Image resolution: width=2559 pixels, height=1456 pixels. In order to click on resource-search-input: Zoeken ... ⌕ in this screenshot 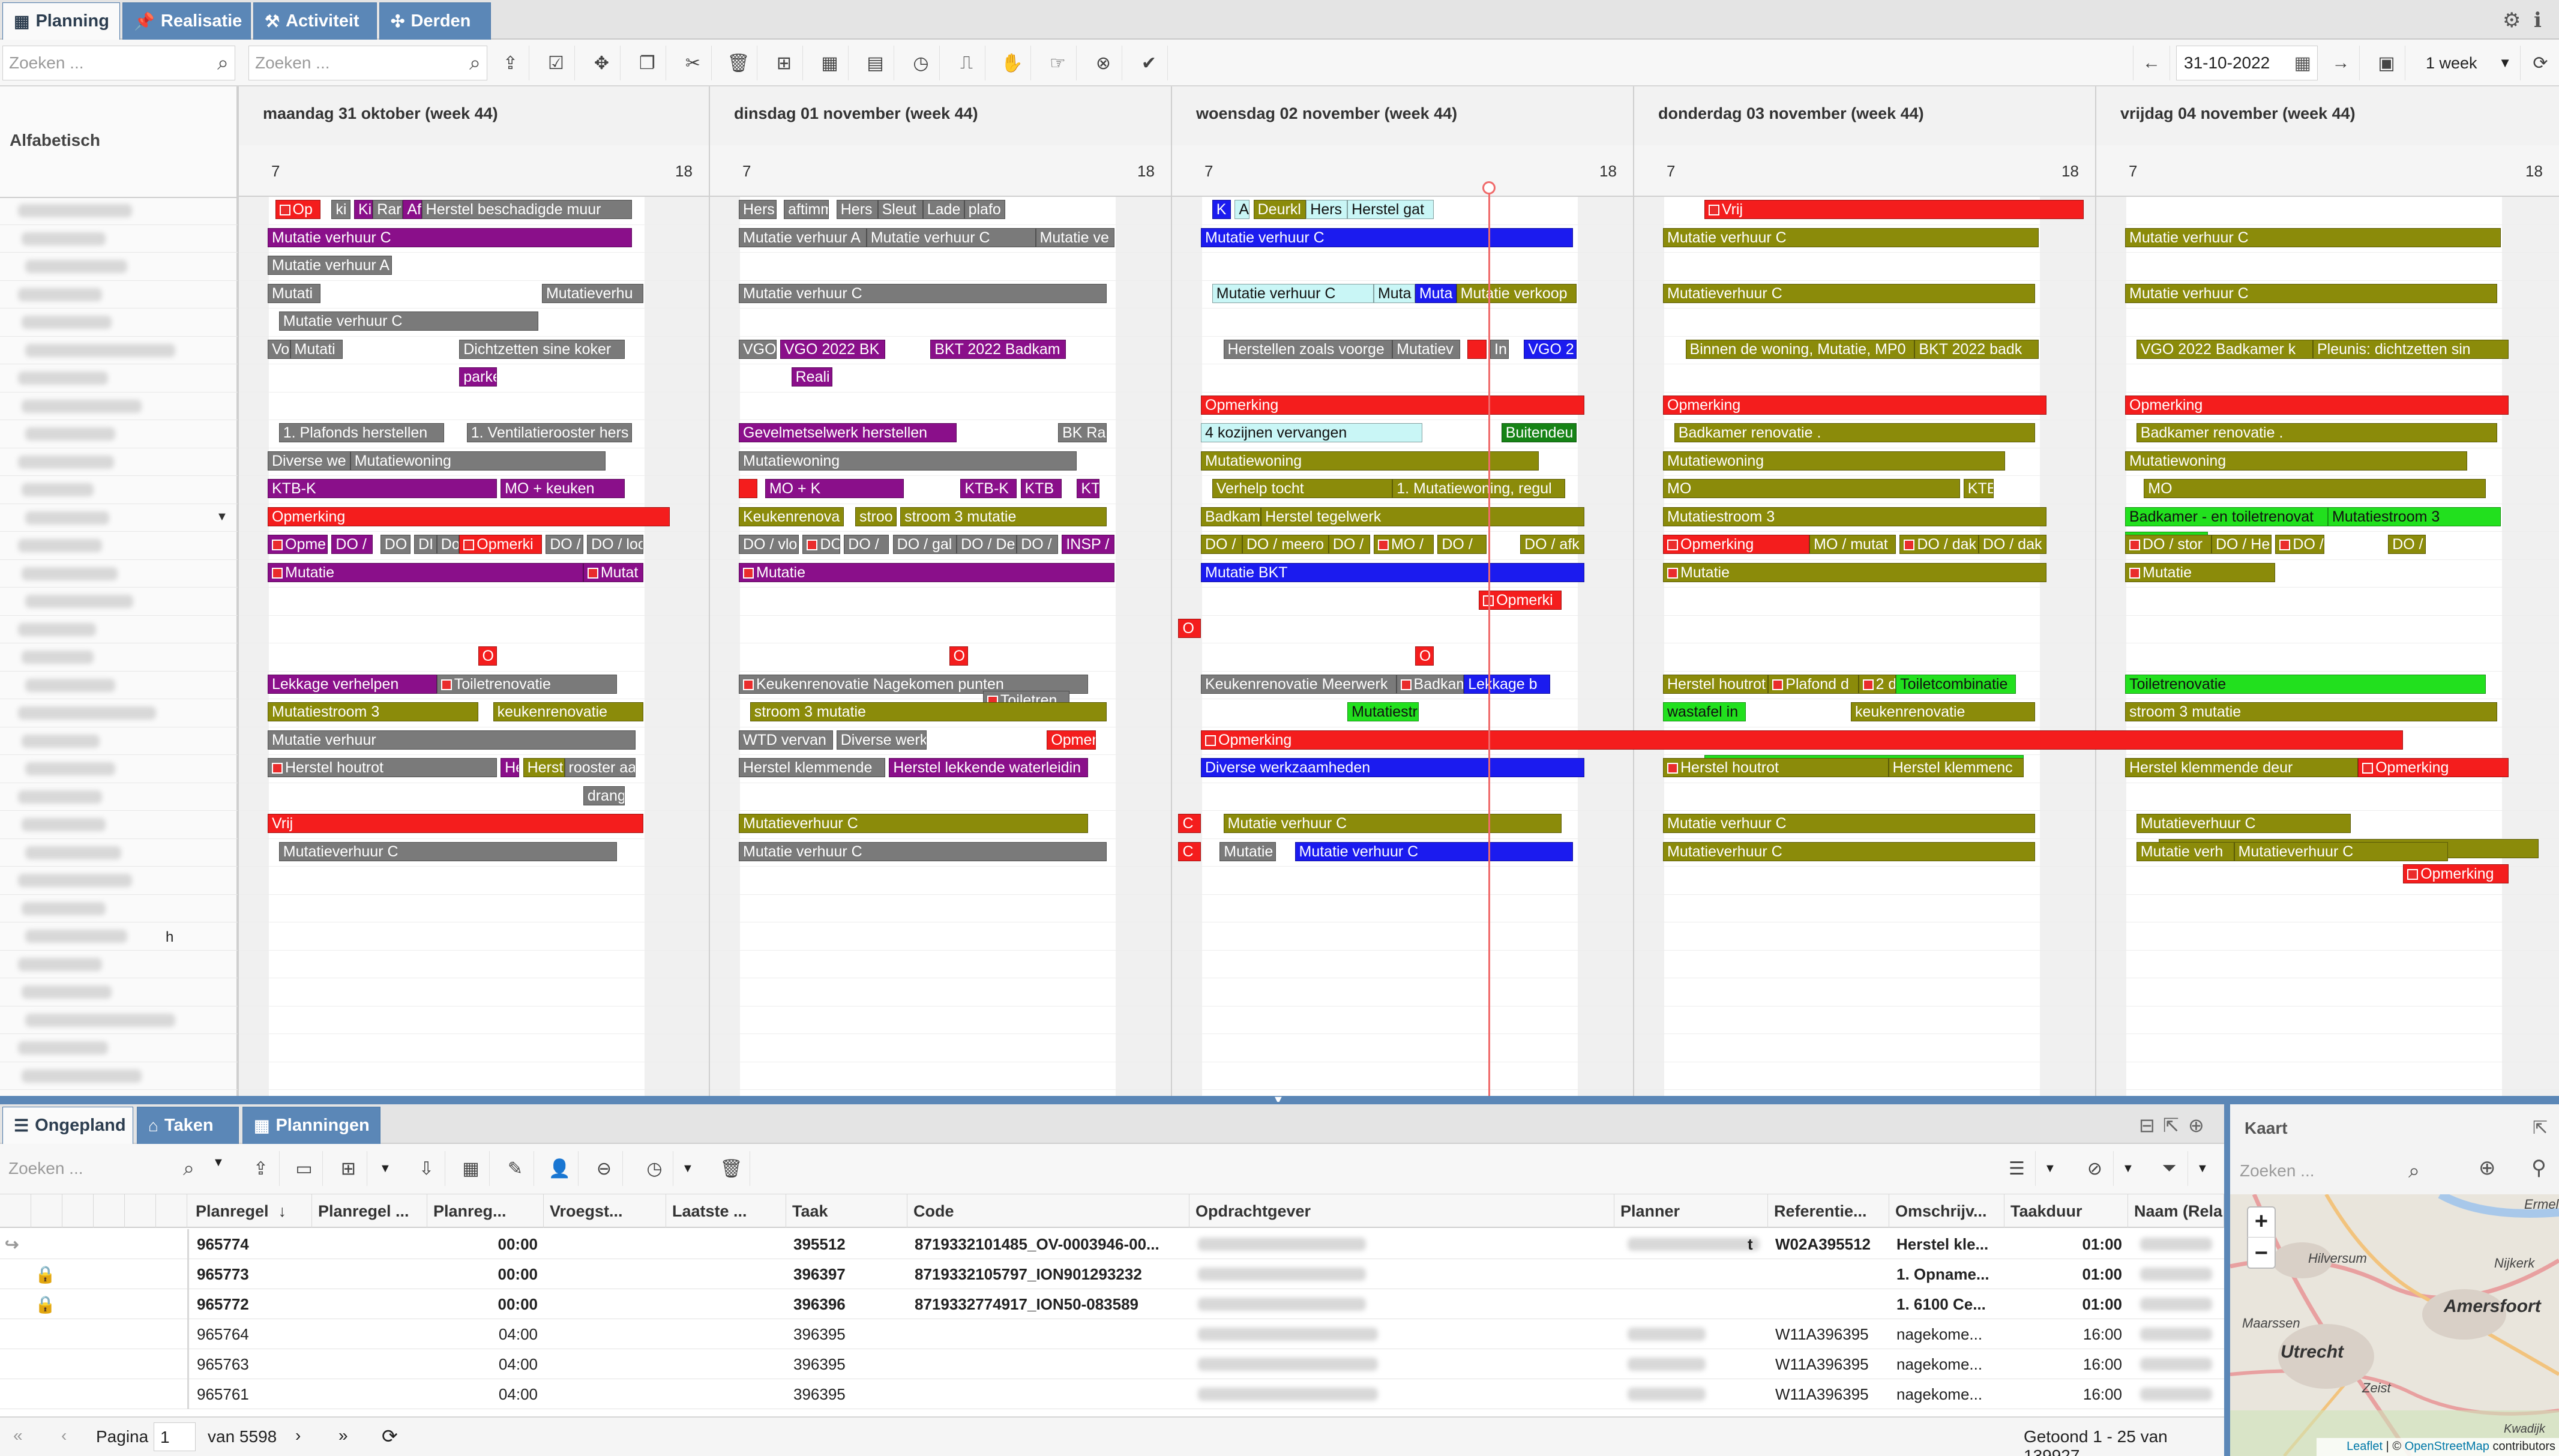, I will do `click(118, 63)`.